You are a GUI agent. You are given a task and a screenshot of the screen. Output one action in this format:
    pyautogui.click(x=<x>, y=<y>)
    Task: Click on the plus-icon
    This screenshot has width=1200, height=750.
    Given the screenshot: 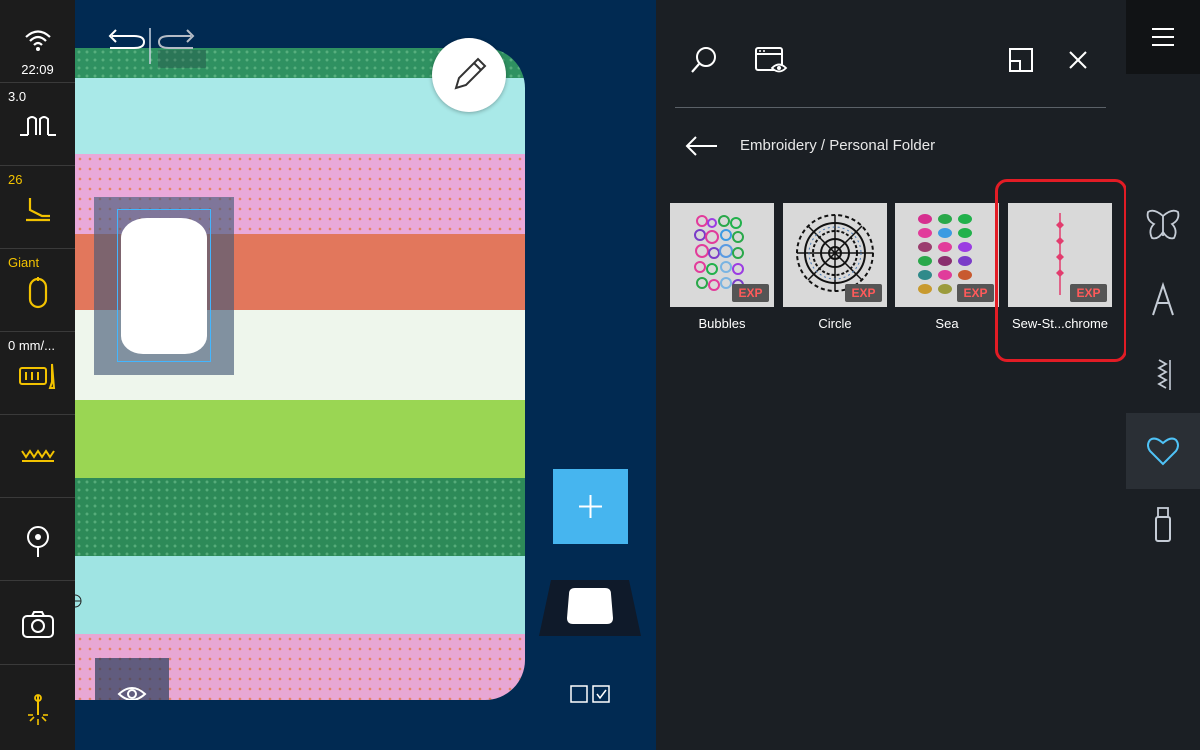 What is the action you would take?
    pyautogui.click(x=590, y=506)
    